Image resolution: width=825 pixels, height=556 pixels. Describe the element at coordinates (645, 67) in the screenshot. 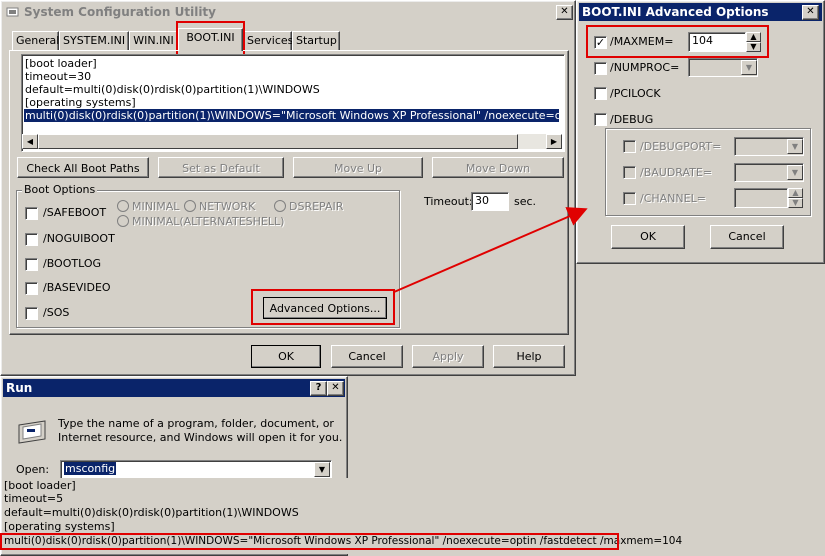

I see `numproc-label: /NUMPROC=` at that location.